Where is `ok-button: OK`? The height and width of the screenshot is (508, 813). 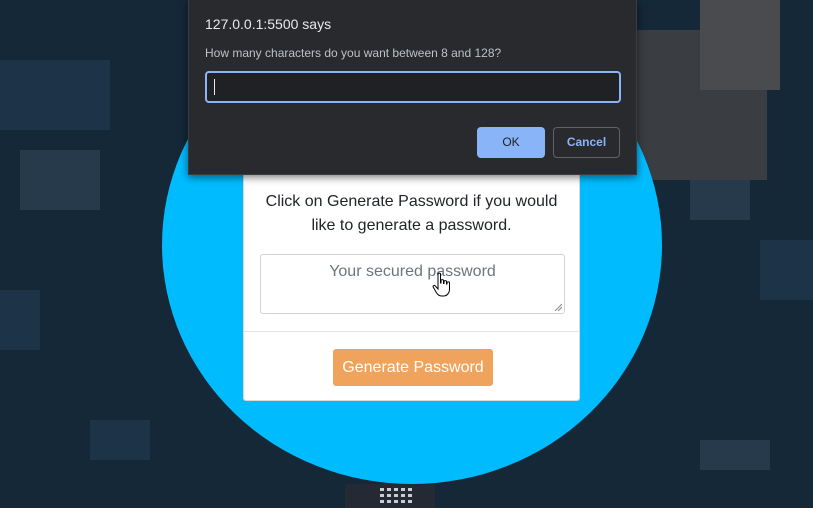
ok-button: OK is located at coordinates (511, 142).